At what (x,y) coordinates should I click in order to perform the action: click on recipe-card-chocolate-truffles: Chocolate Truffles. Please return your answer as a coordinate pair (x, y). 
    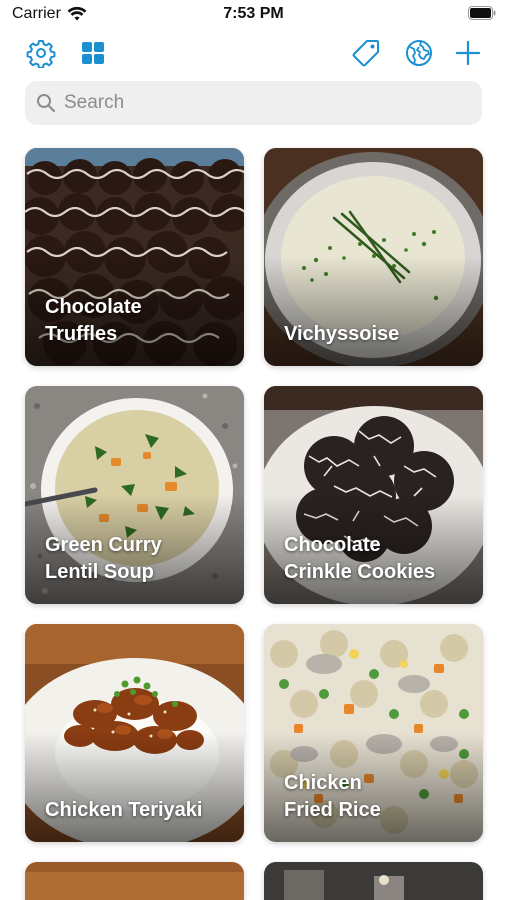
    Looking at the image, I should click on (134, 257).